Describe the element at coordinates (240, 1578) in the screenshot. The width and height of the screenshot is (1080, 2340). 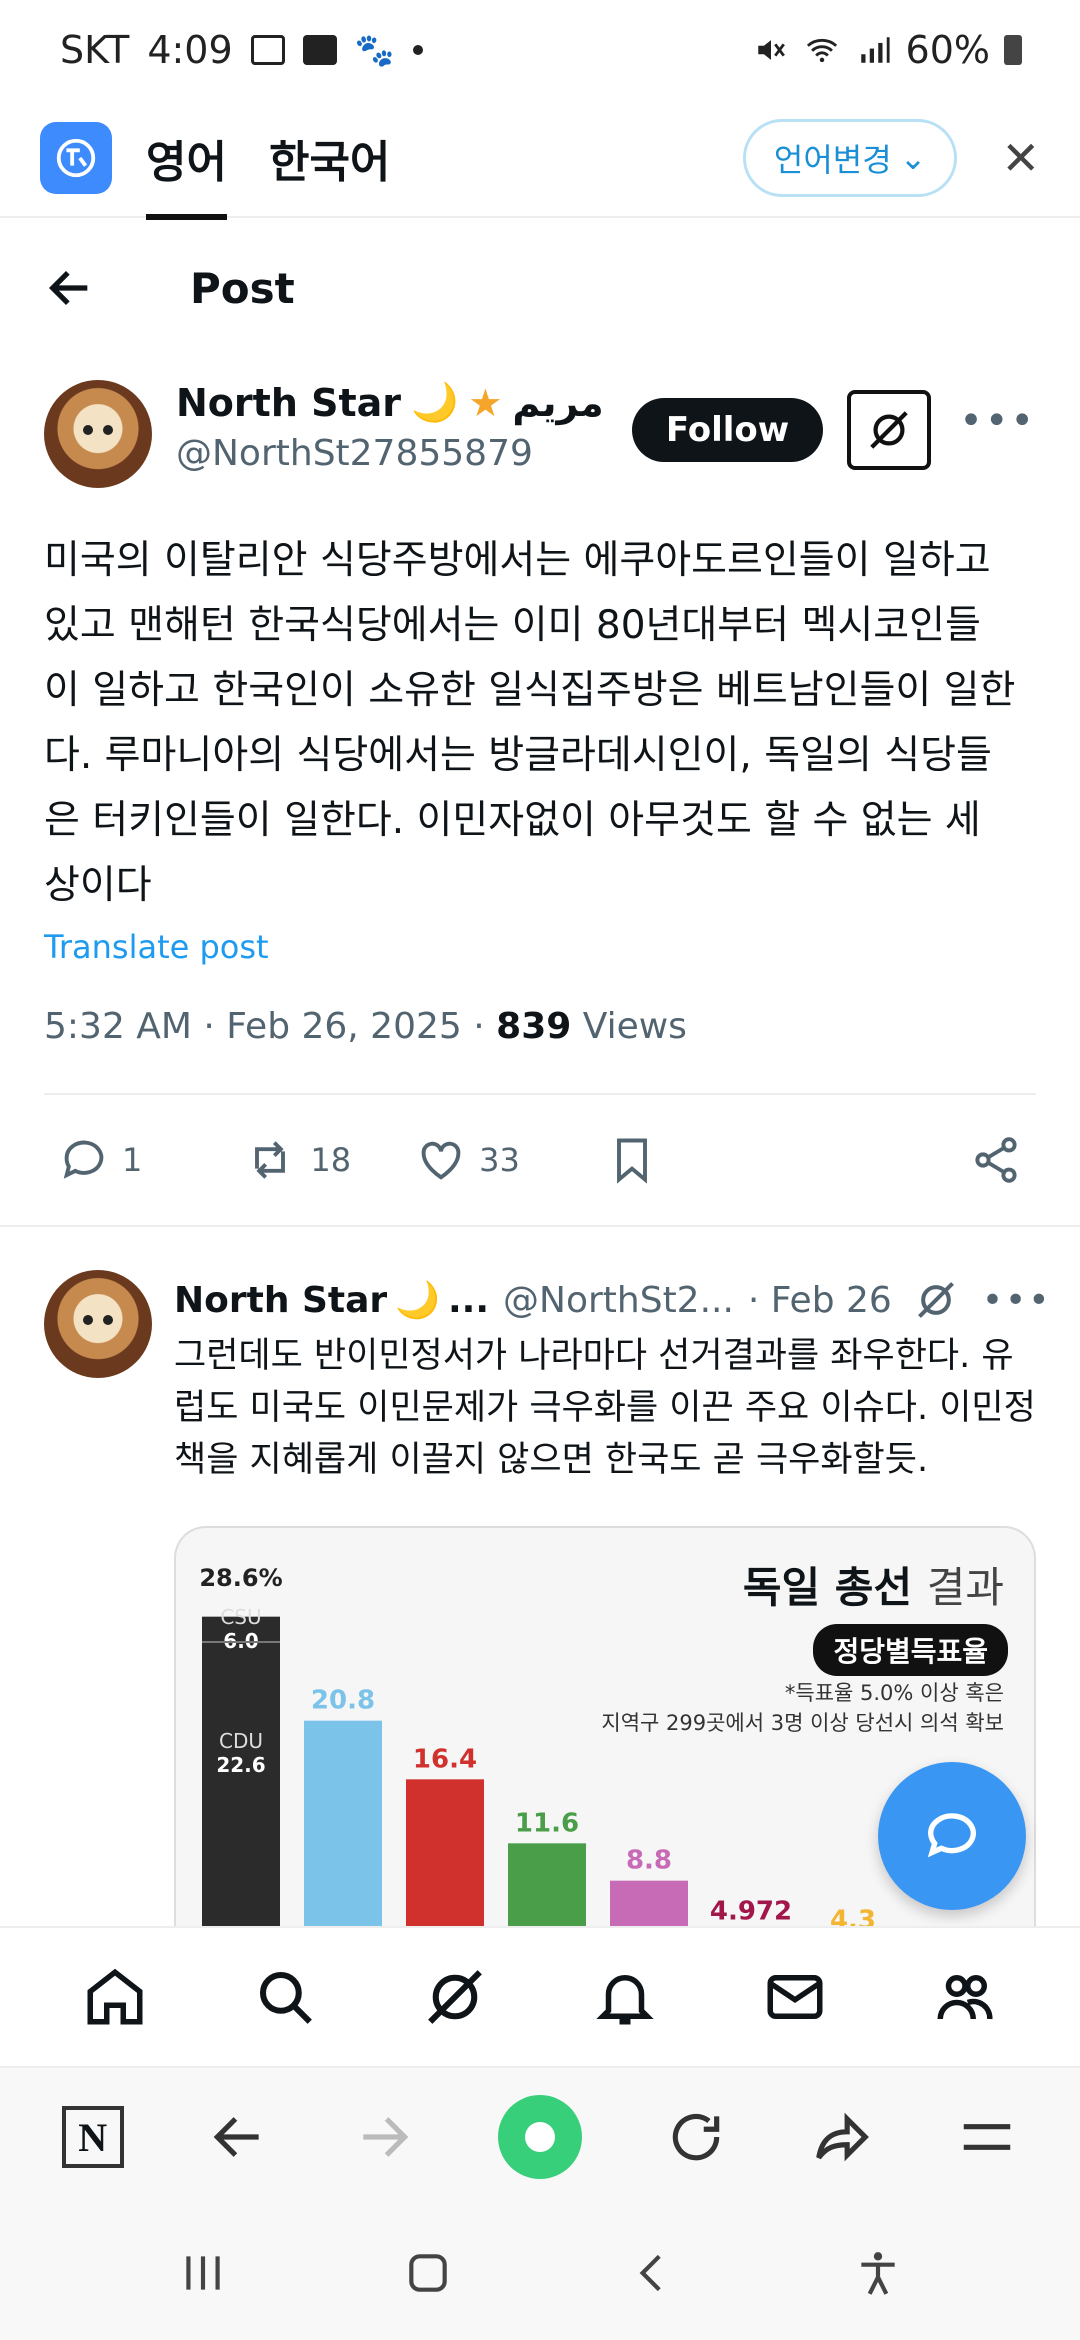
I see `chart-top-label: 28.6%` at that location.